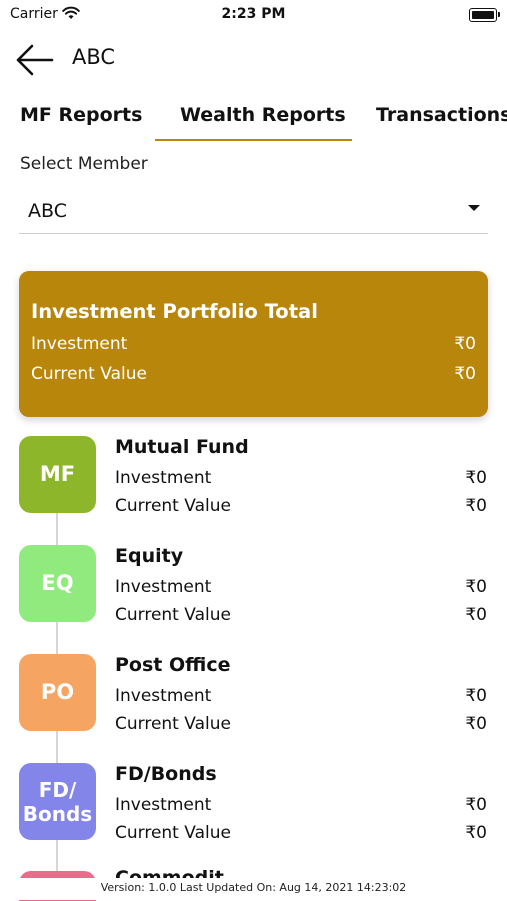 The image size is (507, 901). I want to click on dropdown-underline, so click(253, 233).